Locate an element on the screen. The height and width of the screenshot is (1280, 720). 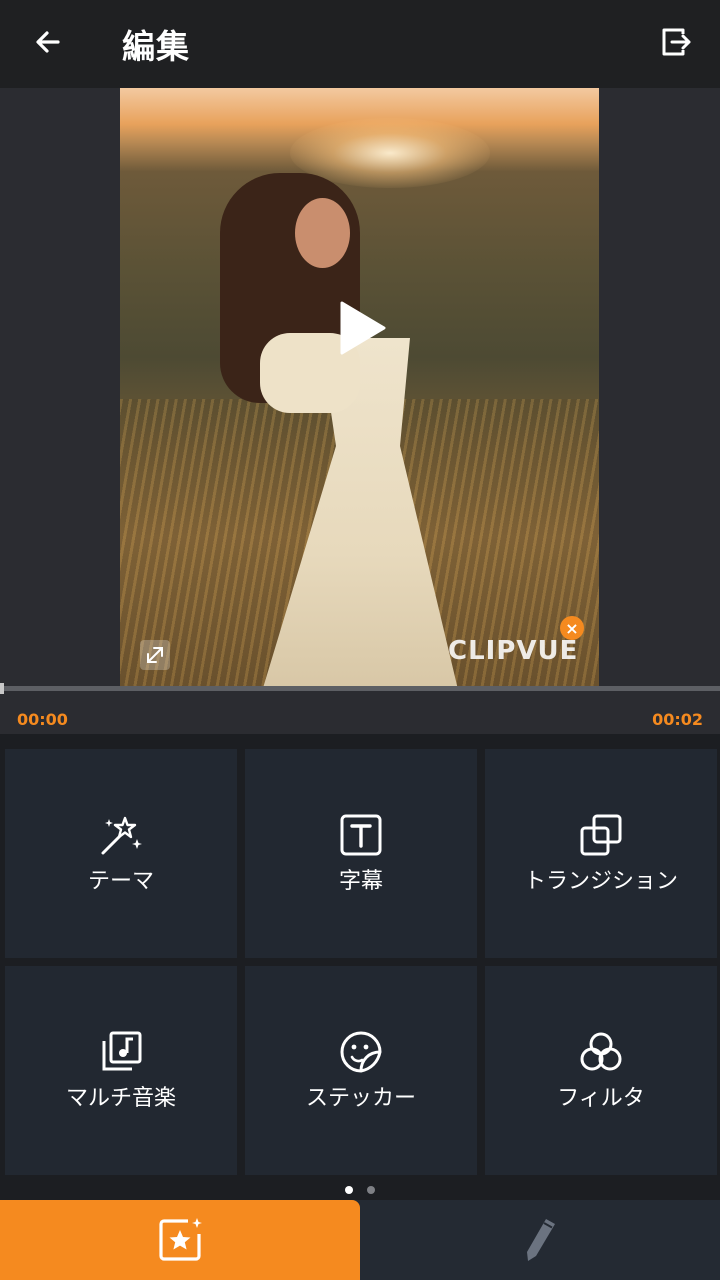
tab-theme is located at coordinates (180, 1240).